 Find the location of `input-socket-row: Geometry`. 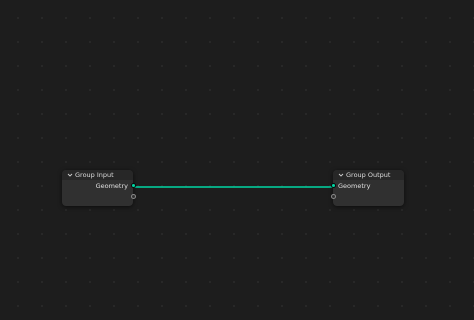

input-socket-row: Geometry is located at coordinates (367, 185).